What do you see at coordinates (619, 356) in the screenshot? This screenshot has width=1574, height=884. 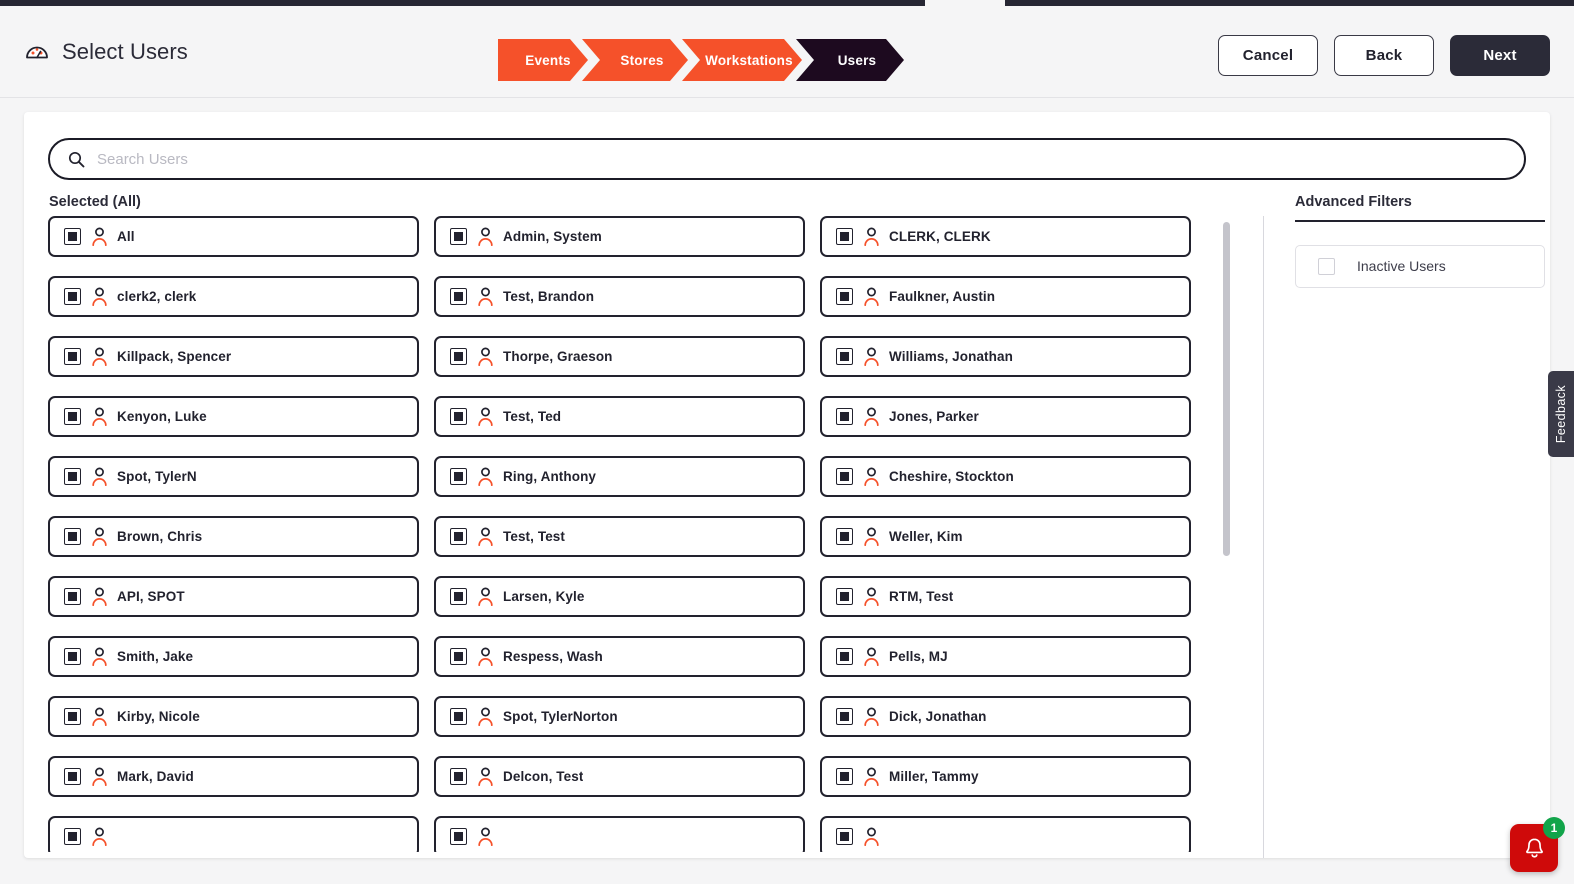 I see `user-list-item: Thorpe, Graeson` at bounding box center [619, 356].